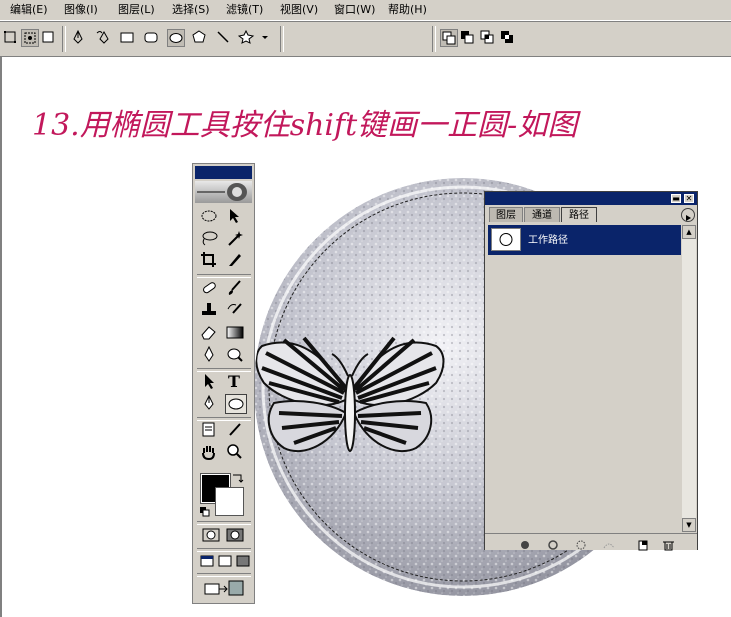  What do you see at coordinates (29, 10) in the screenshot?
I see `menu-edit: 编辑(E)` at bounding box center [29, 10].